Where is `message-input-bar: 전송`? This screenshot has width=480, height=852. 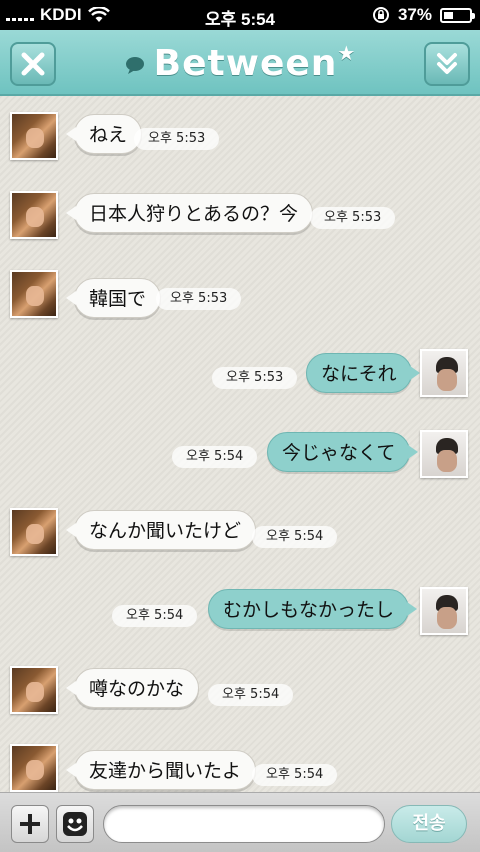 message-input-bar: 전송 is located at coordinates (240, 822).